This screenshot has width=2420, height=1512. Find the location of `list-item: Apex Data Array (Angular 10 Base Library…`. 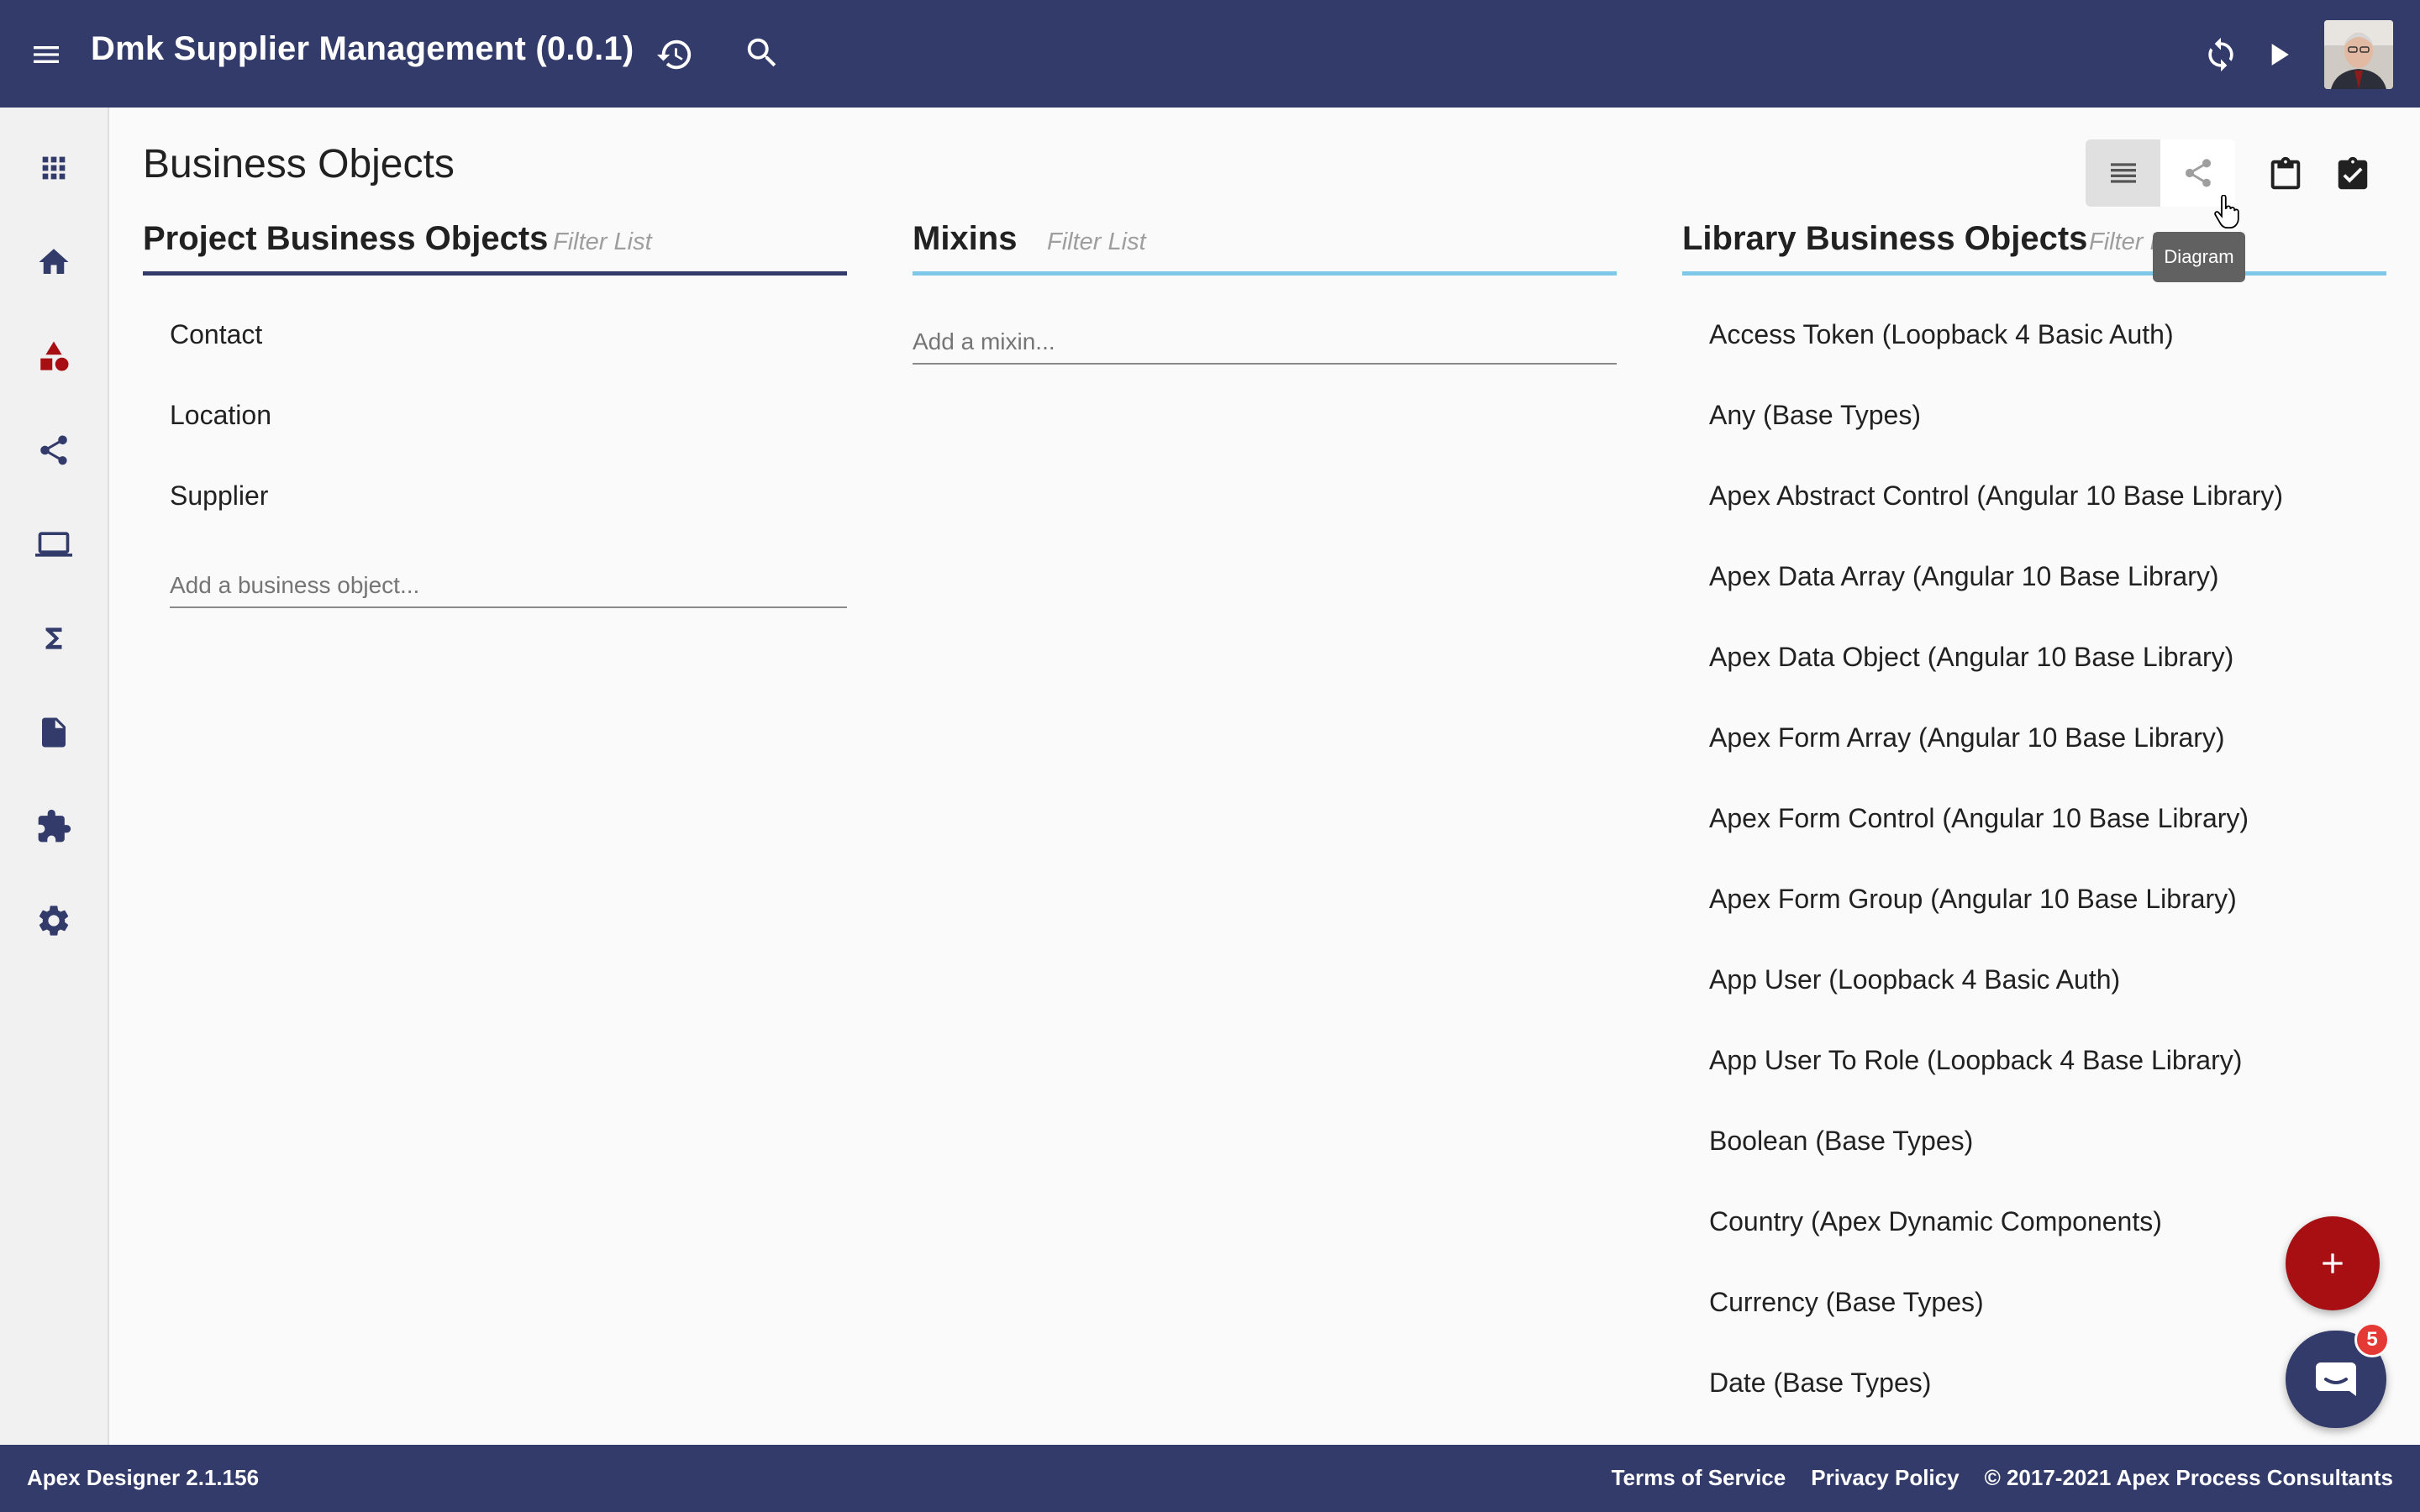

list-item: Apex Data Array (Angular 10 Base Library… is located at coordinates (2034, 576).